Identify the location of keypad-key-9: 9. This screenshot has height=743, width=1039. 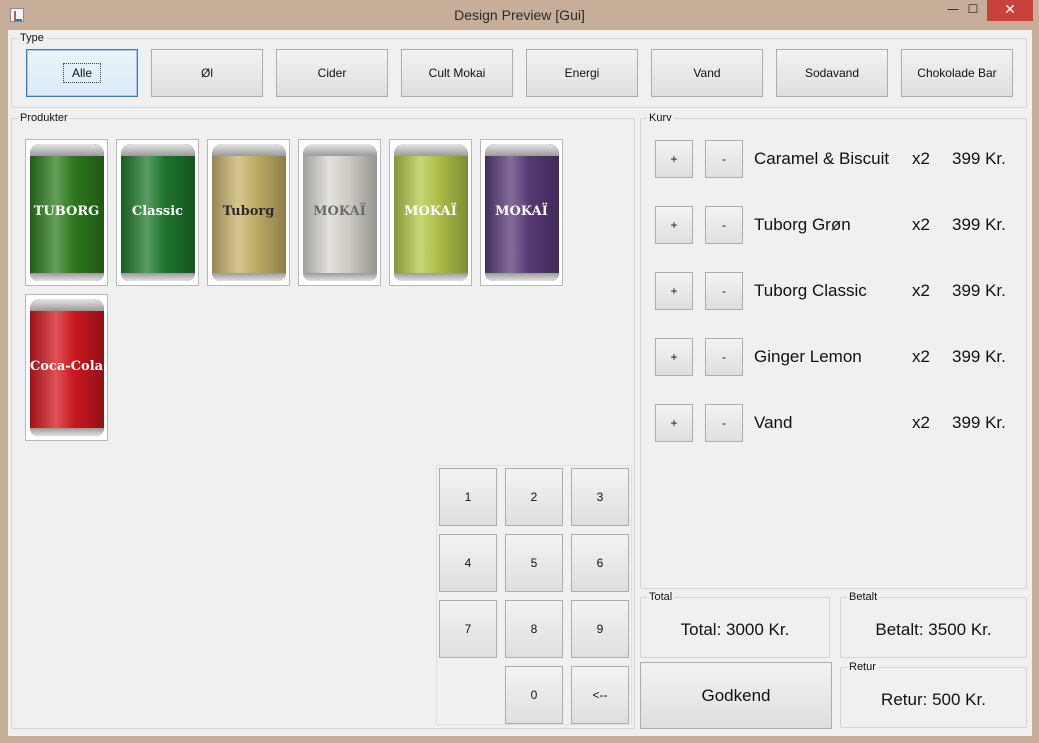
(600, 629).